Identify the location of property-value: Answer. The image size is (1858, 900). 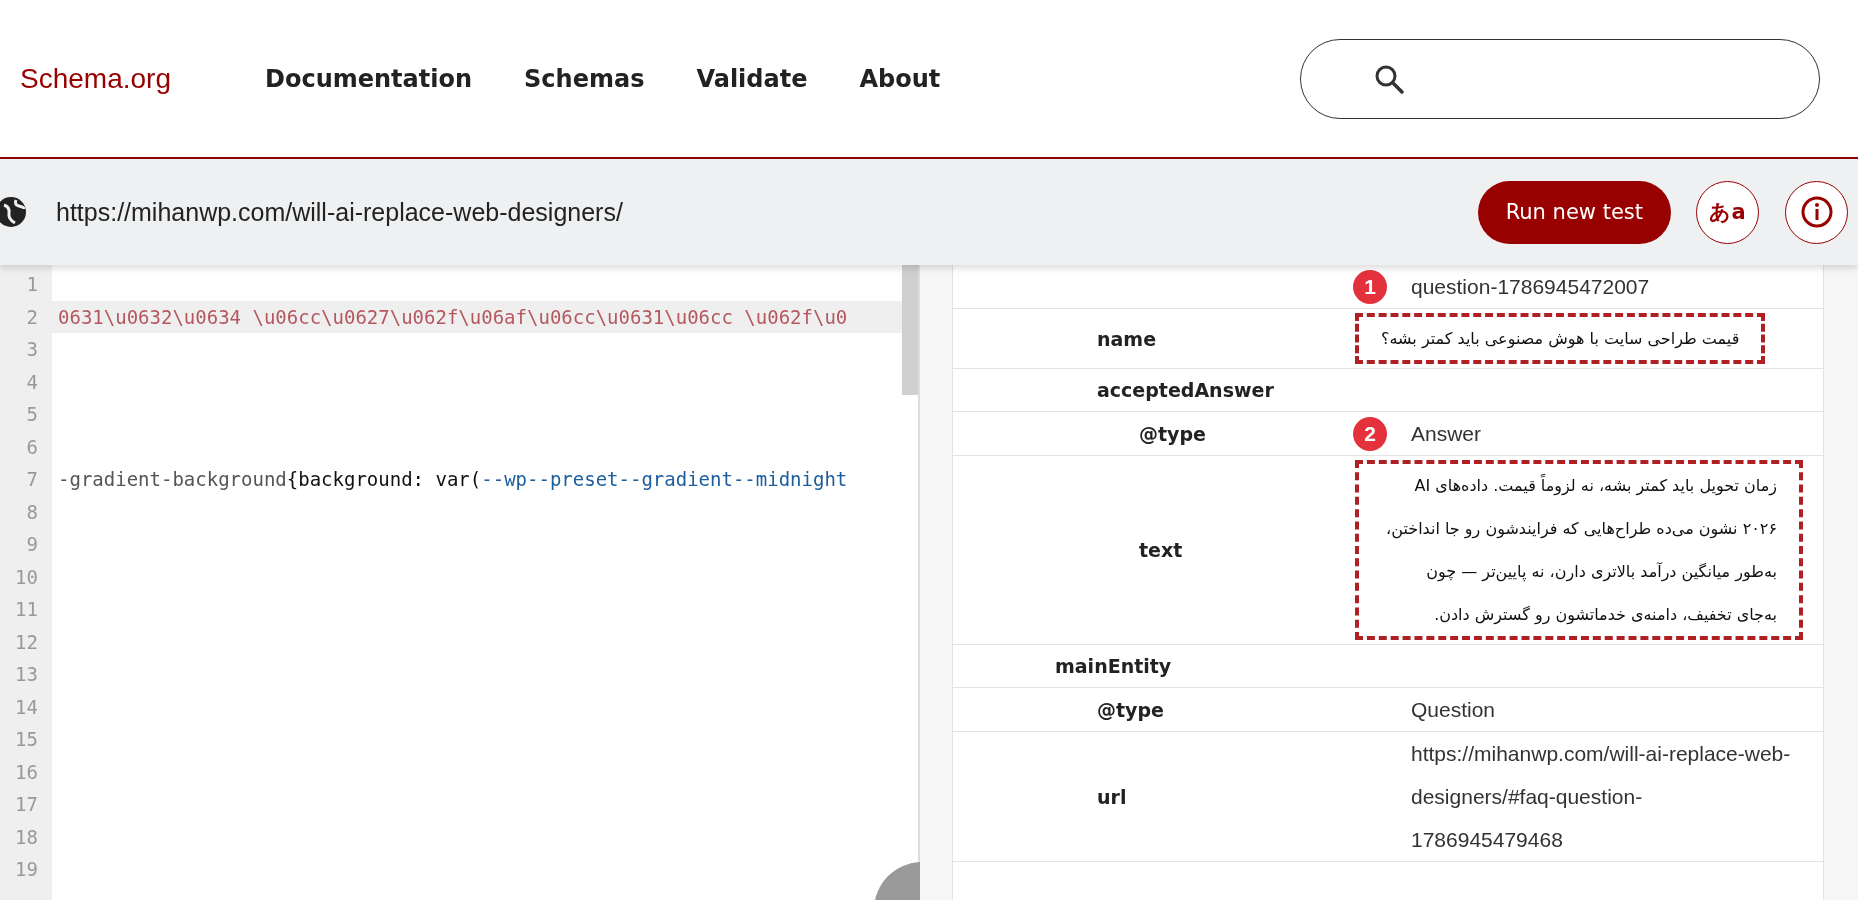
(1446, 434).